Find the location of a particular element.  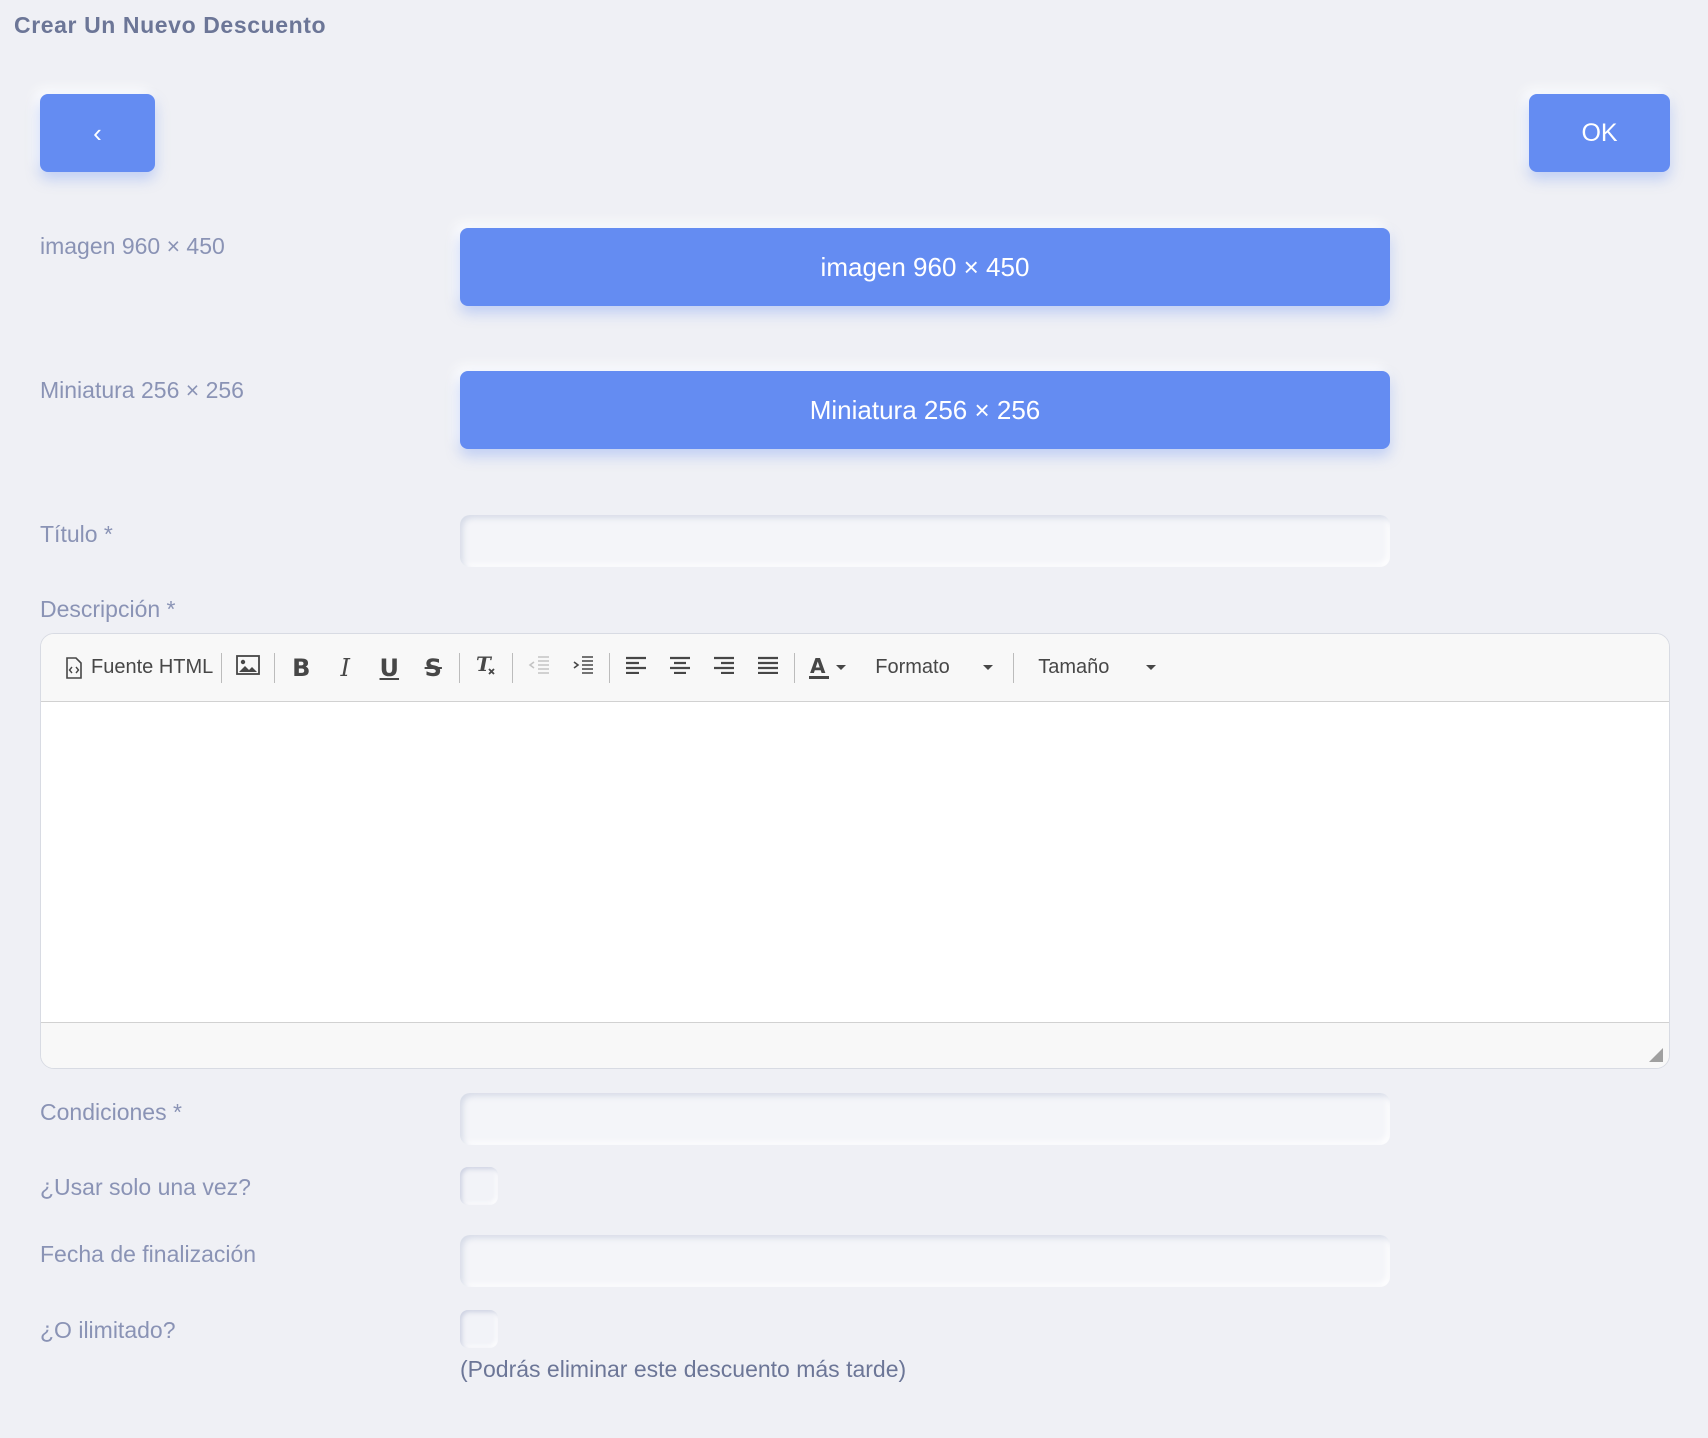

align-justify-button is located at coordinates (768, 668).